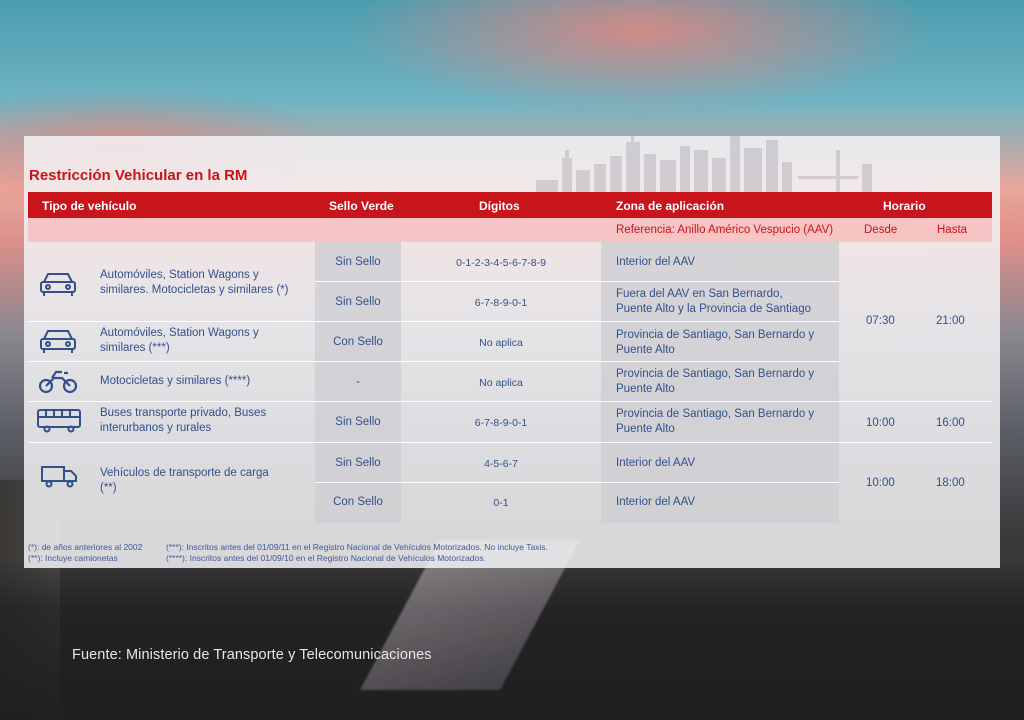  What do you see at coordinates (704, 164) in the screenshot?
I see `skyline-watermark` at bounding box center [704, 164].